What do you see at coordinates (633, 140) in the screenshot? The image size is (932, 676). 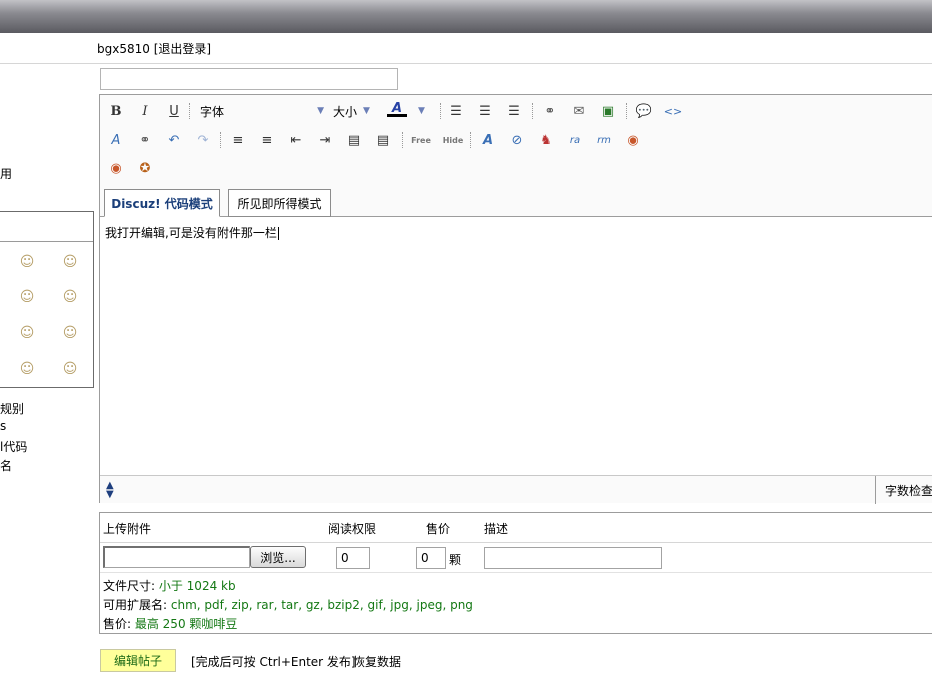 I see `media-player-icon: ◉` at bounding box center [633, 140].